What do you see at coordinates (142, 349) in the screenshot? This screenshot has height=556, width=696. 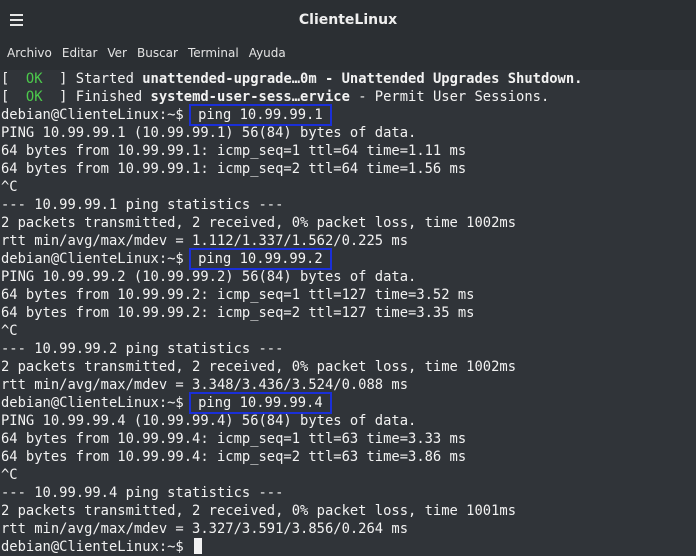 I see `output-text: --- 10.99.99.2 ping statistics ---` at bounding box center [142, 349].